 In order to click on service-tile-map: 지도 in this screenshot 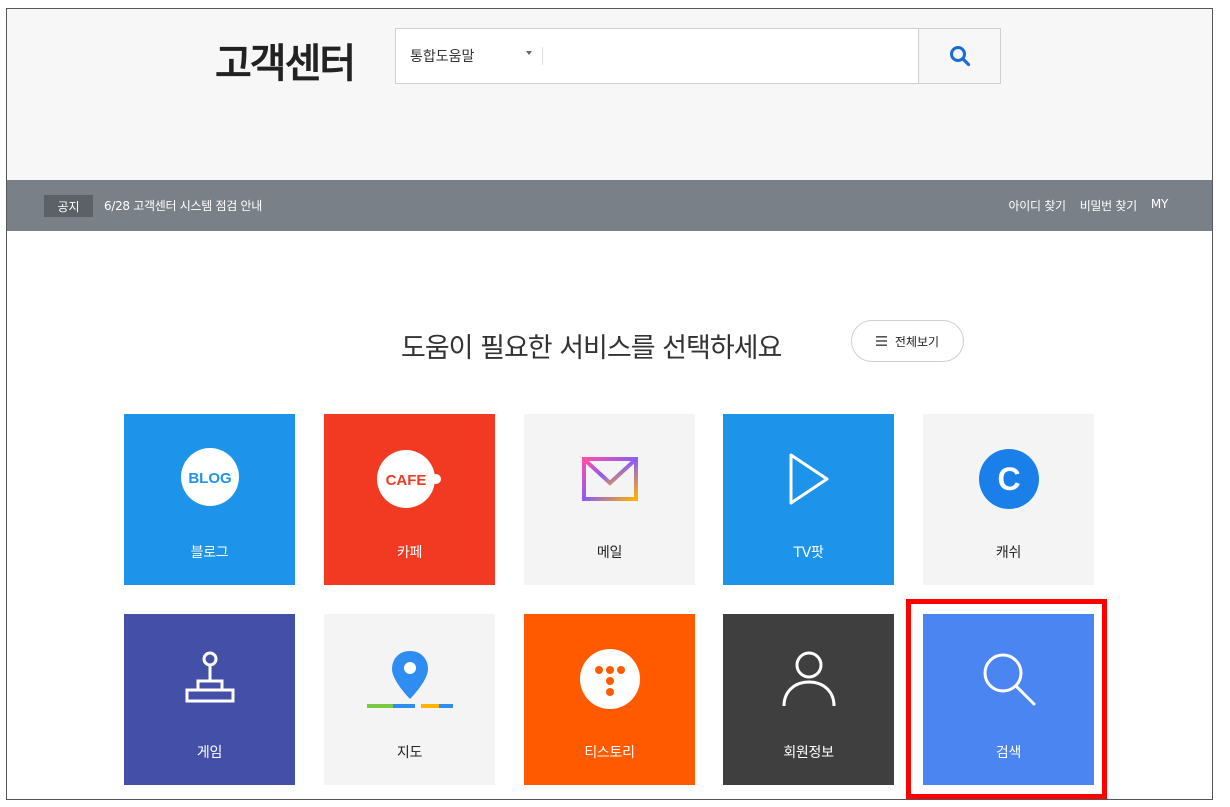, I will do `click(409, 699)`.